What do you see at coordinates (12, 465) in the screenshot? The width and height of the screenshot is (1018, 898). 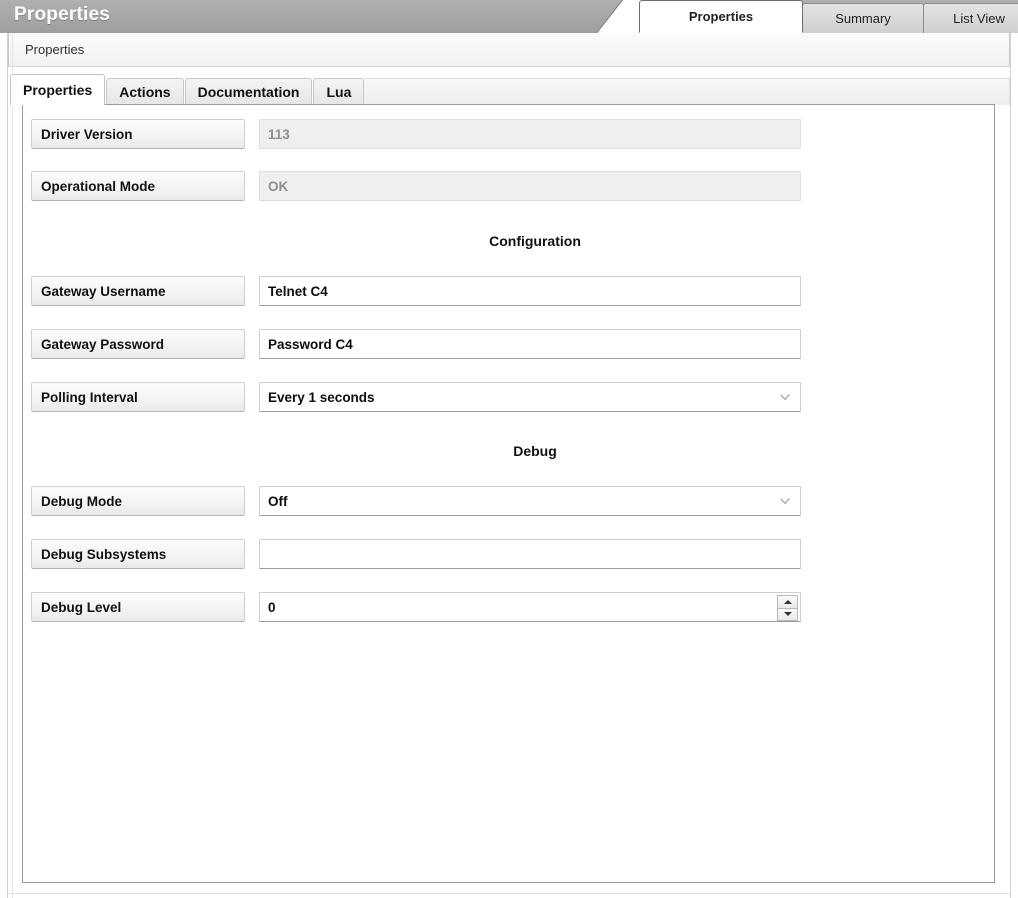 I see `window-rail-left-inner` at bounding box center [12, 465].